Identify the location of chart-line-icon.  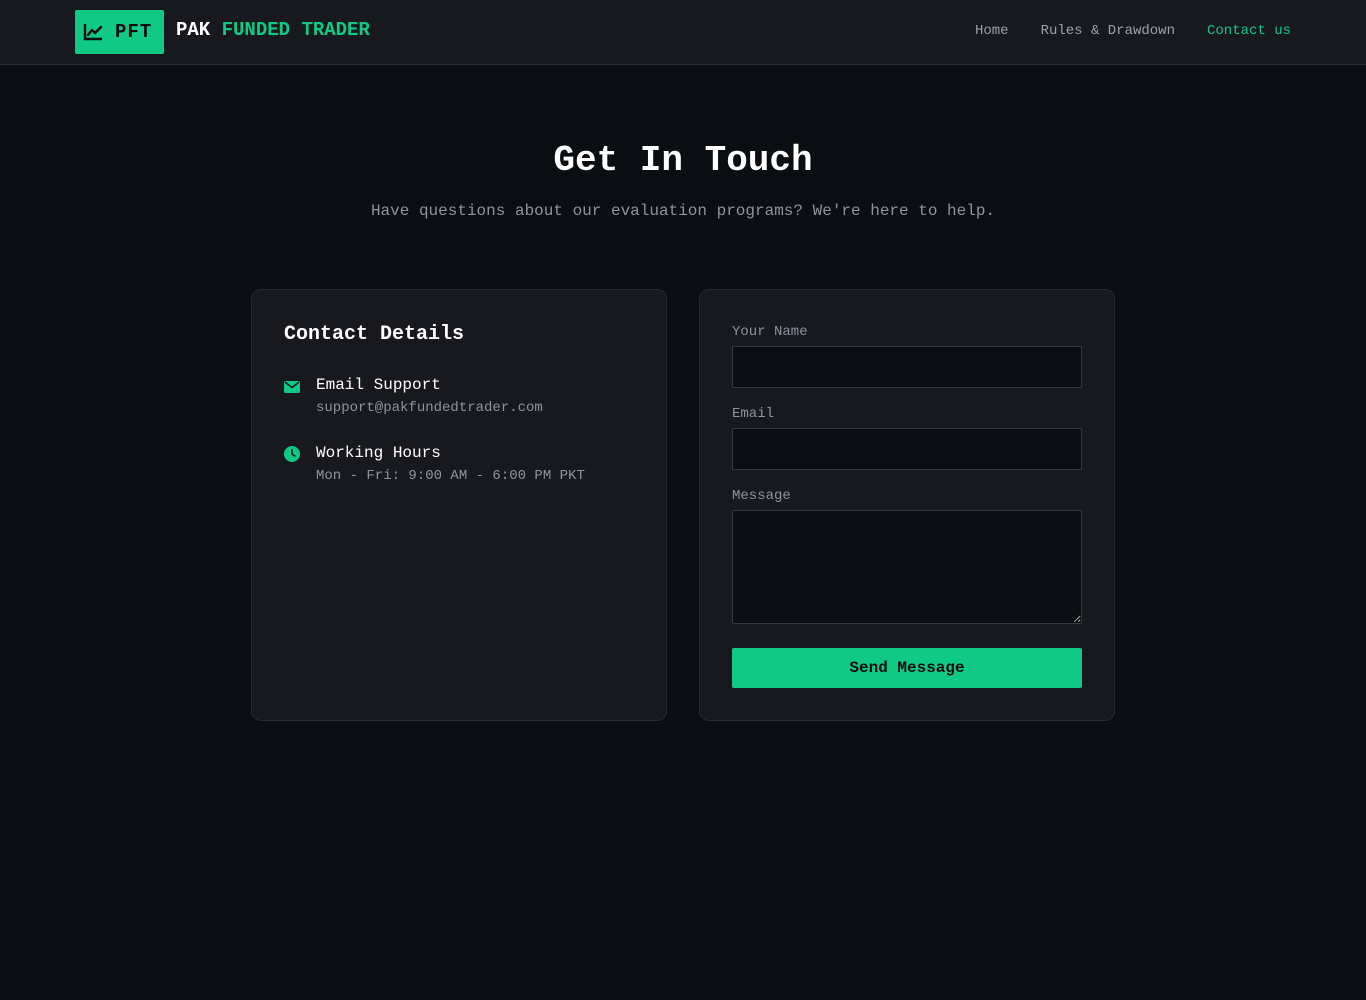
(93, 32).